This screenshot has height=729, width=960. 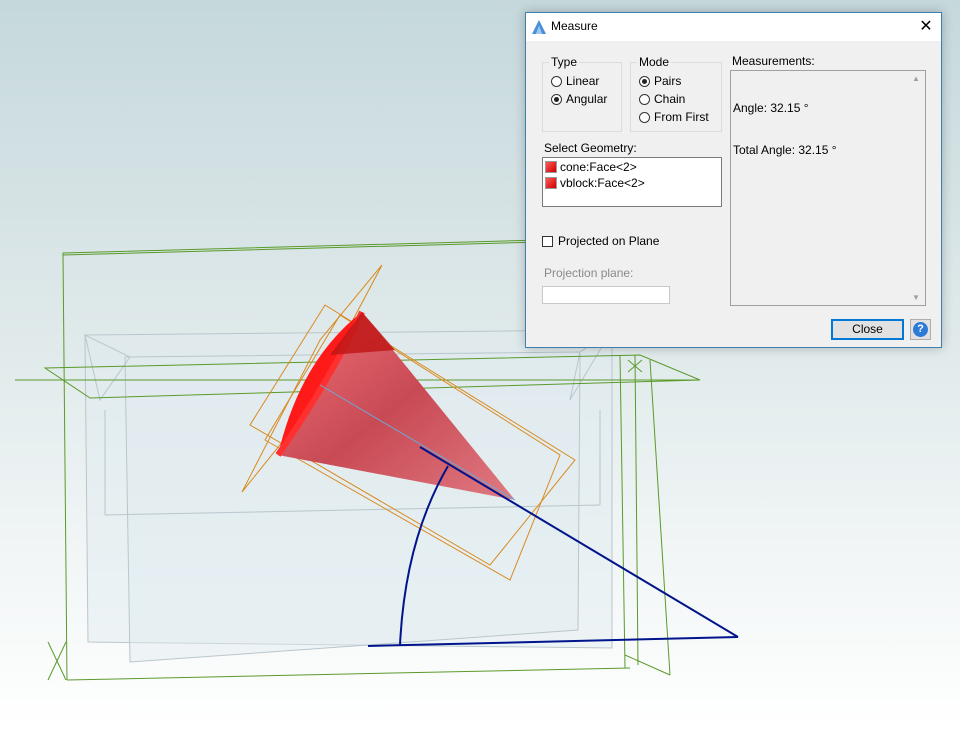 What do you see at coordinates (602, 183) in the screenshot?
I see `geometry-item-label: vblock:Face<2>` at bounding box center [602, 183].